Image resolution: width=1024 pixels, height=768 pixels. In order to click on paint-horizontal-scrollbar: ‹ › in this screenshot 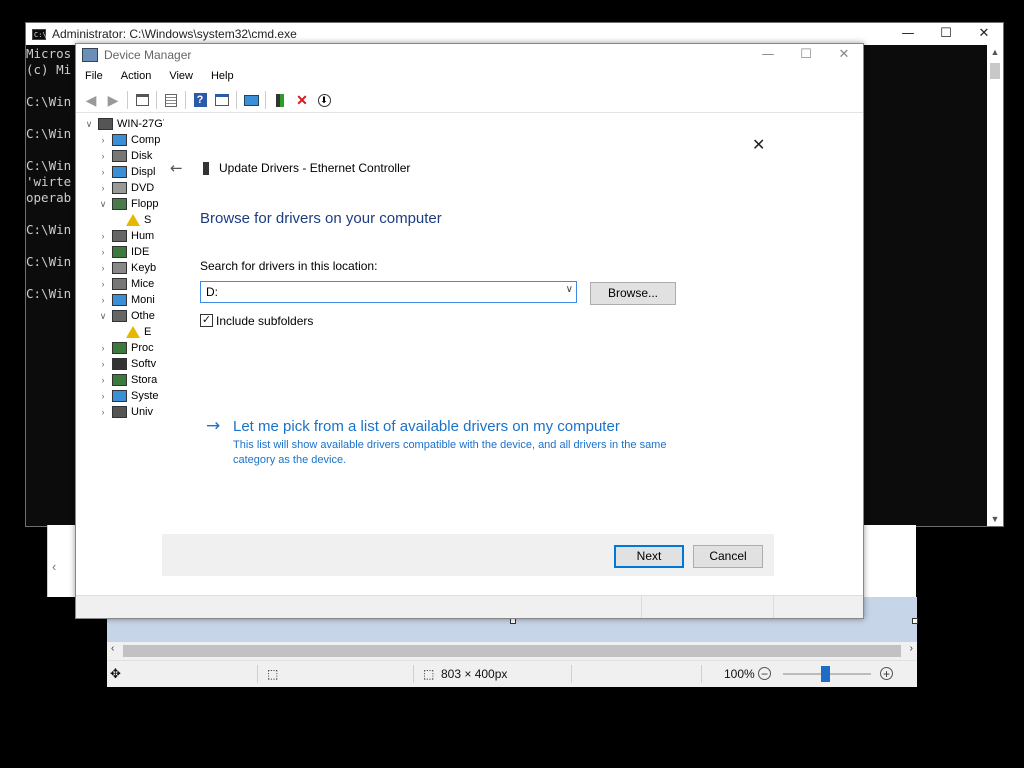, I will do `click(512, 651)`.